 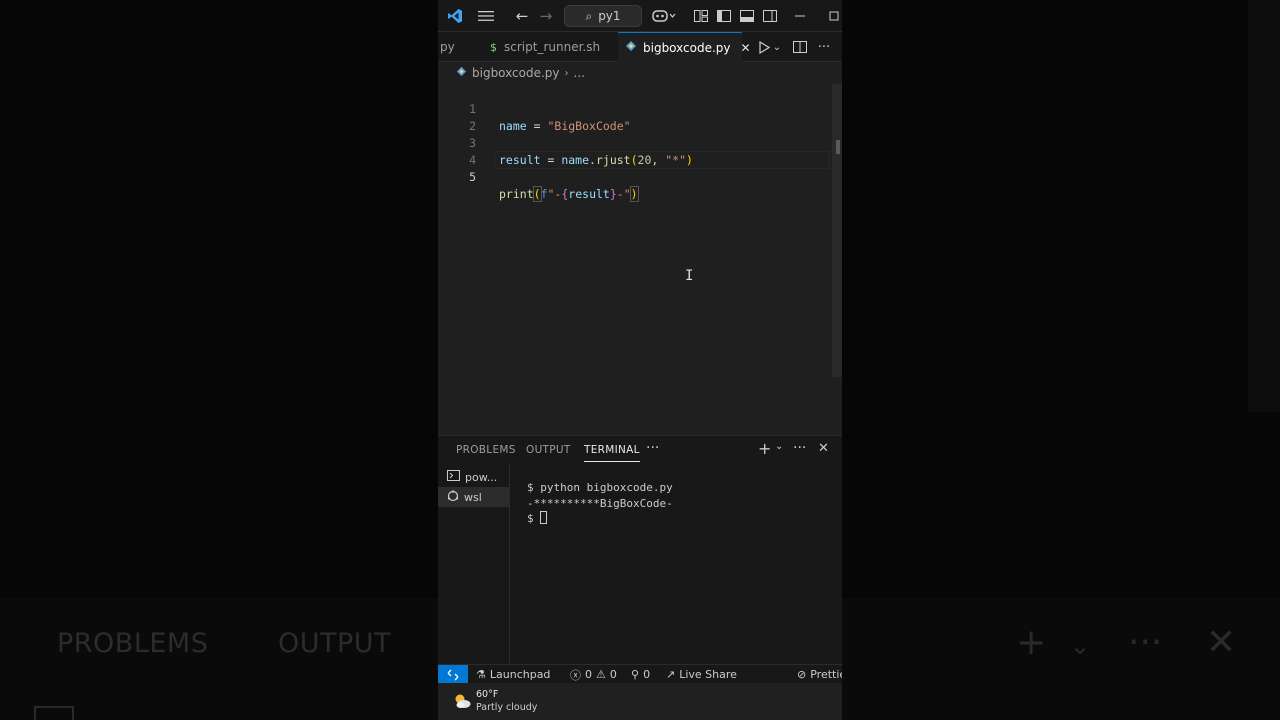 What do you see at coordinates (613, 674) in the screenshot?
I see `warning-count: 0` at bounding box center [613, 674].